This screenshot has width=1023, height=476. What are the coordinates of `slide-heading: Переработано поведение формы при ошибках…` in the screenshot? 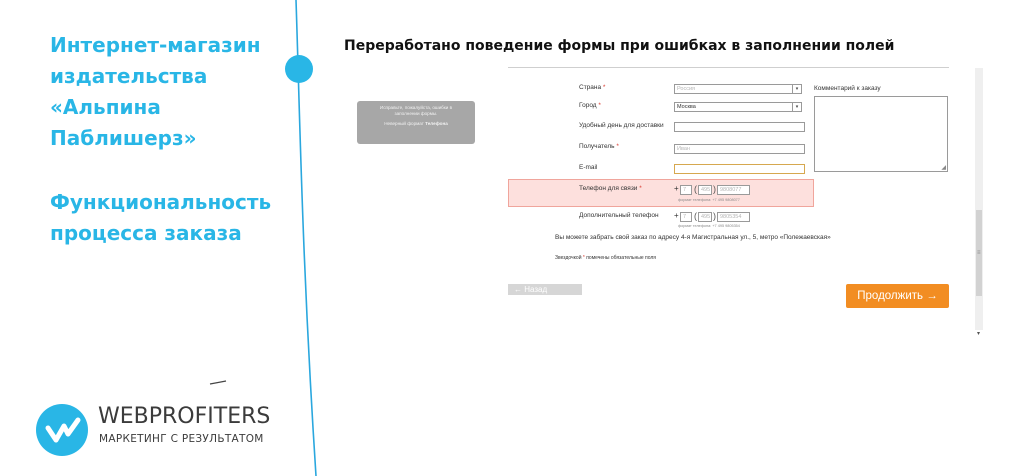 It's located at (619, 46).